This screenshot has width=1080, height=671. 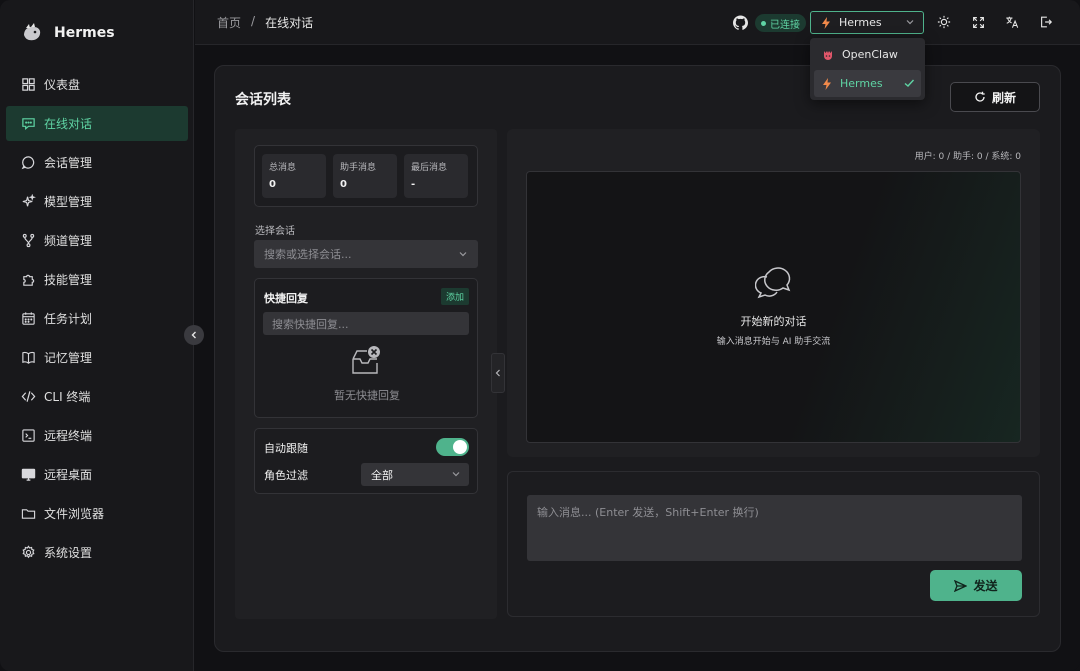 I want to click on sidebar-item-label: 远程桌面, so click(x=68, y=475).